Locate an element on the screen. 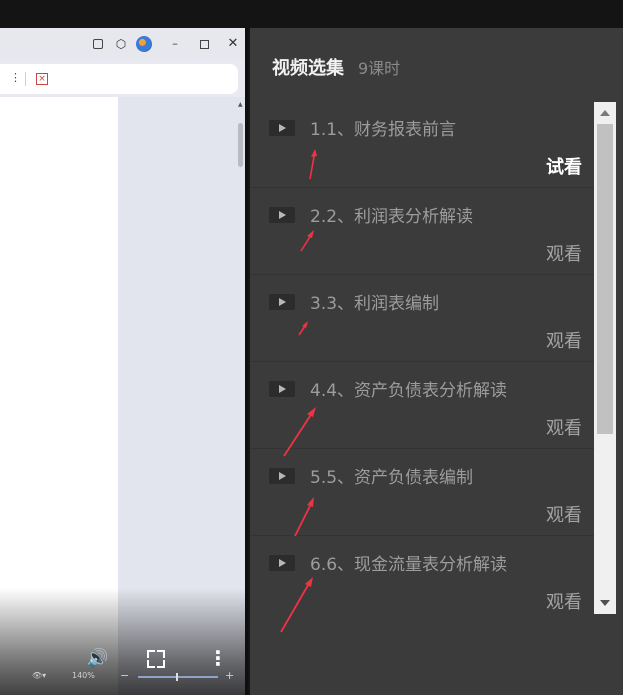 This screenshot has height=695, width=623. lesson-title: 6.6、现金流量表分析解读 is located at coordinates (408, 562).